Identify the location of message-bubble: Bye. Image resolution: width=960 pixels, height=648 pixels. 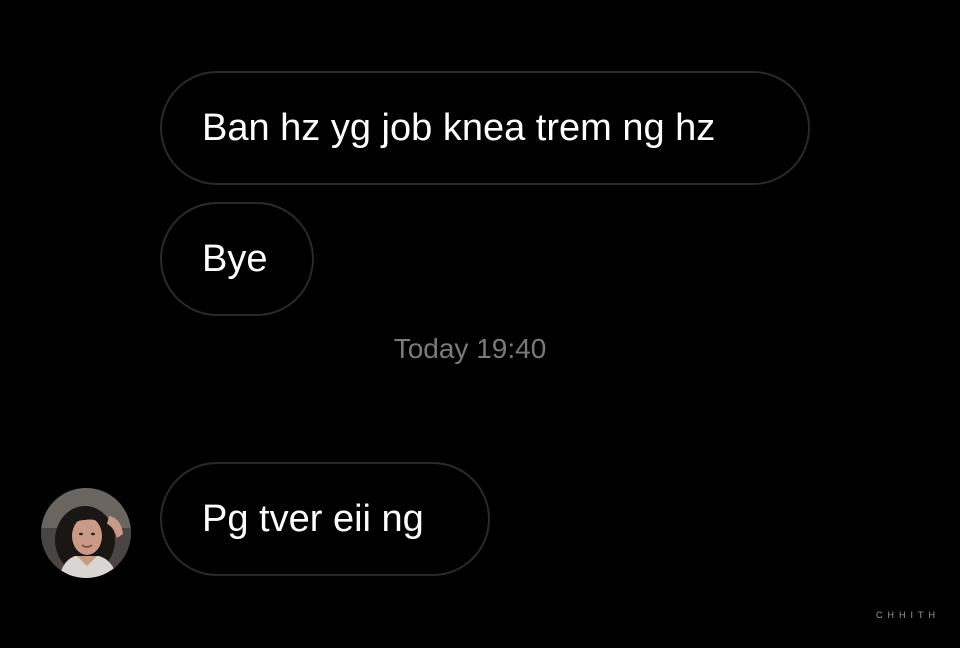
(237, 259).